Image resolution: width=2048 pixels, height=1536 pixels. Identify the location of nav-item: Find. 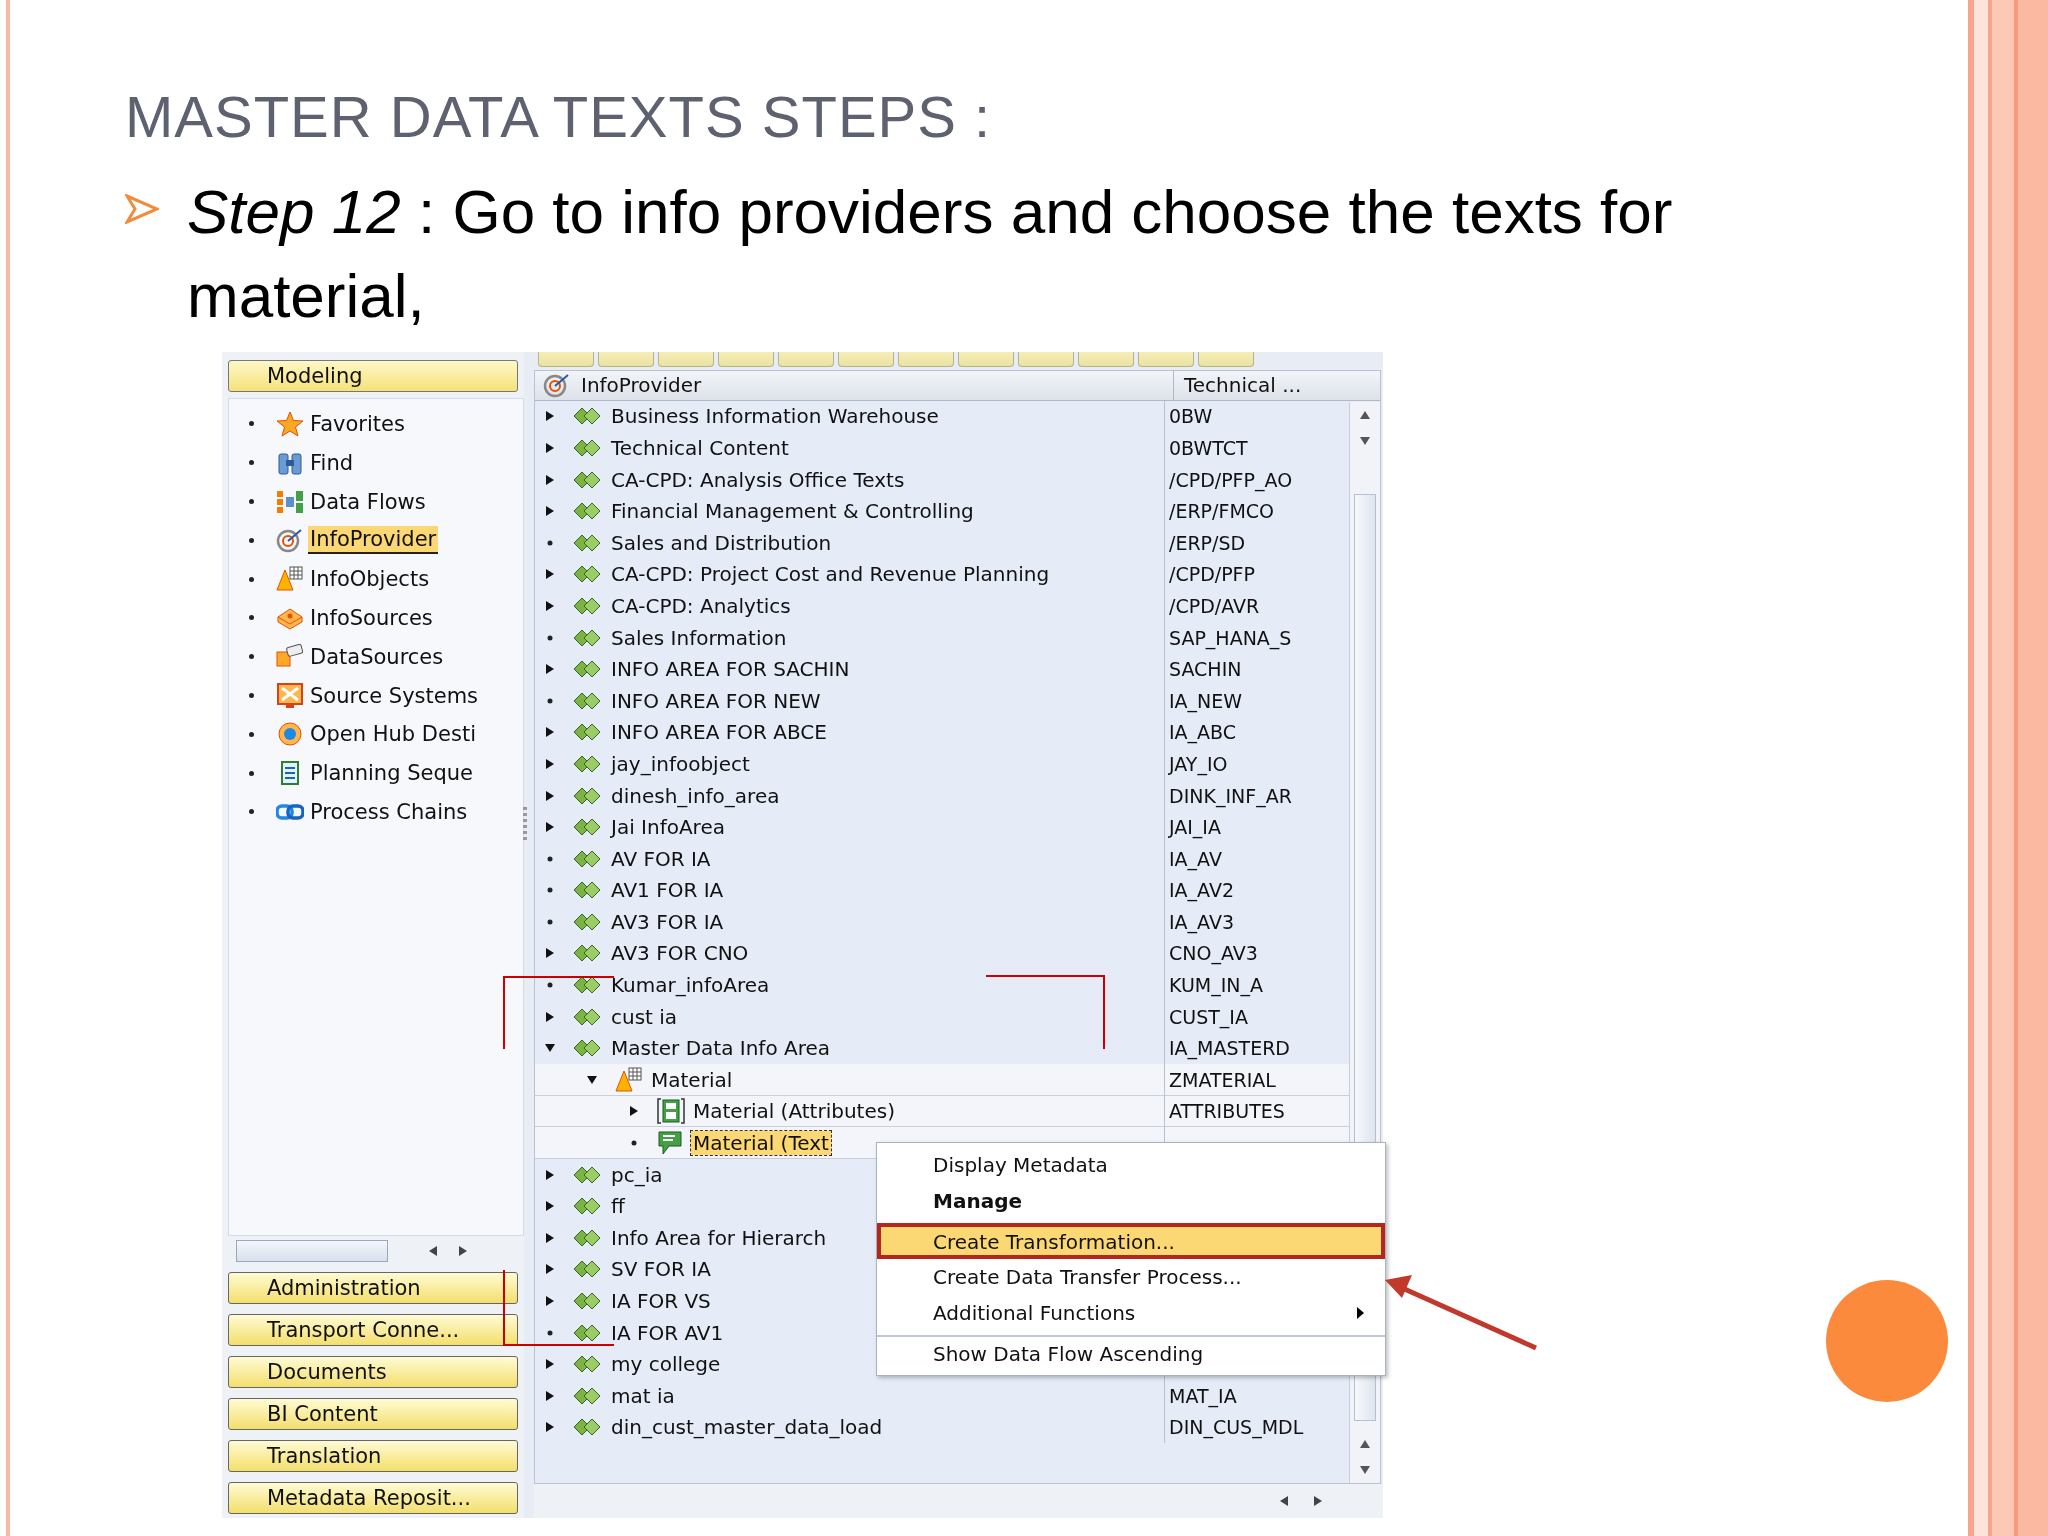
(332, 462).